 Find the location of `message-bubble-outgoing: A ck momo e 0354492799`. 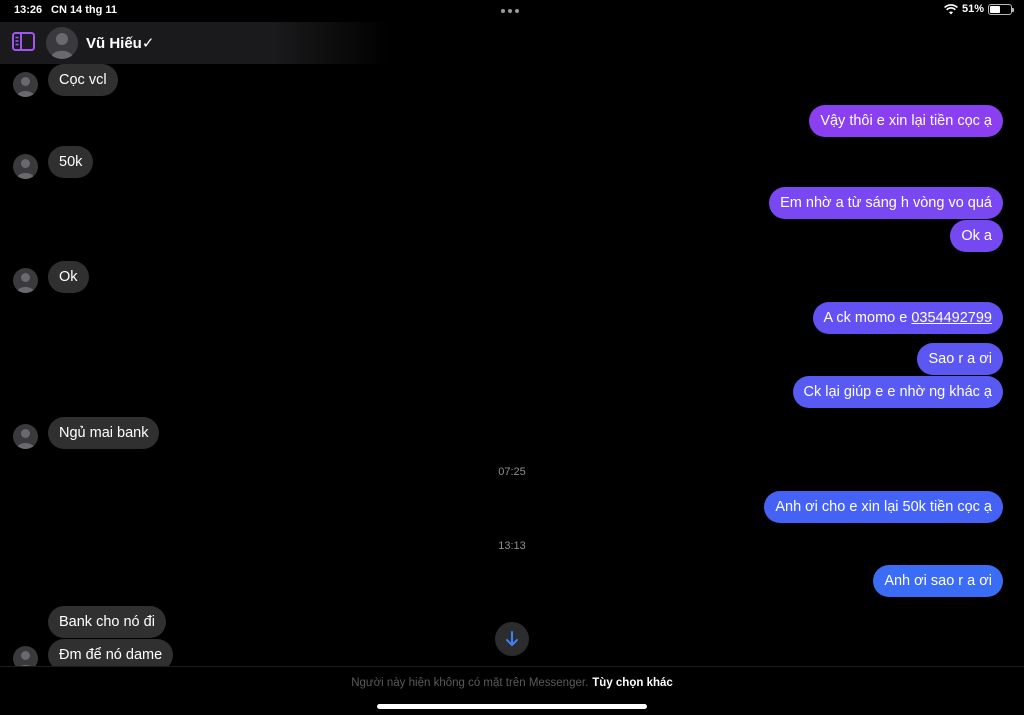

message-bubble-outgoing: A ck momo e 0354492799 is located at coordinates (907, 318).